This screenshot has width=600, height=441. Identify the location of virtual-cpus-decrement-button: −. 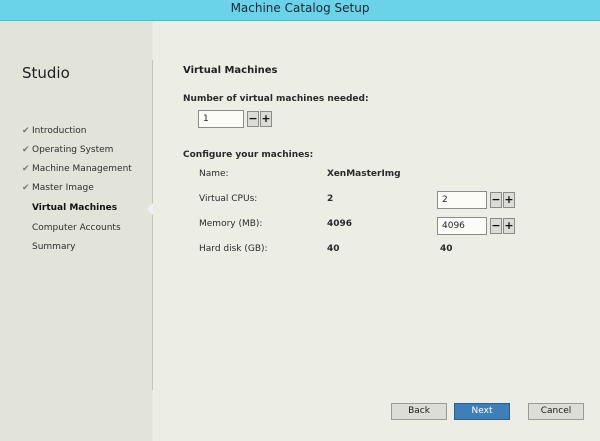
(496, 200).